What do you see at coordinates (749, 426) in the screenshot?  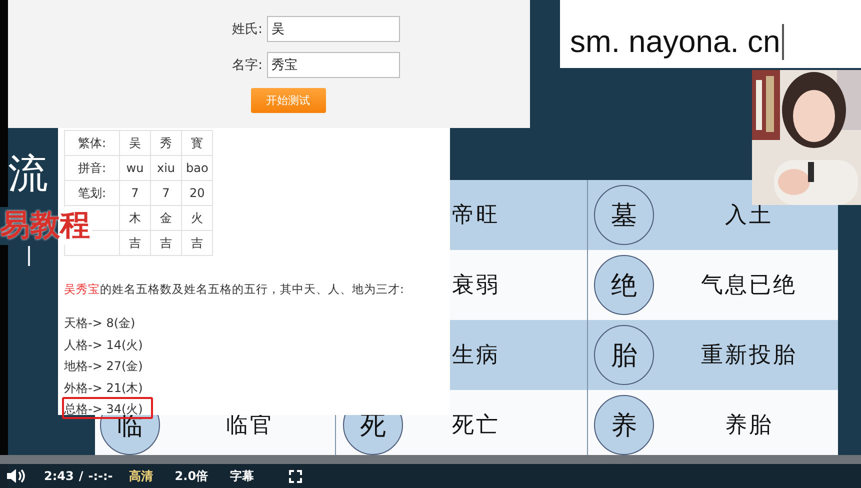 I see `stage-text: 养胎` at bounding box center [749, 426].